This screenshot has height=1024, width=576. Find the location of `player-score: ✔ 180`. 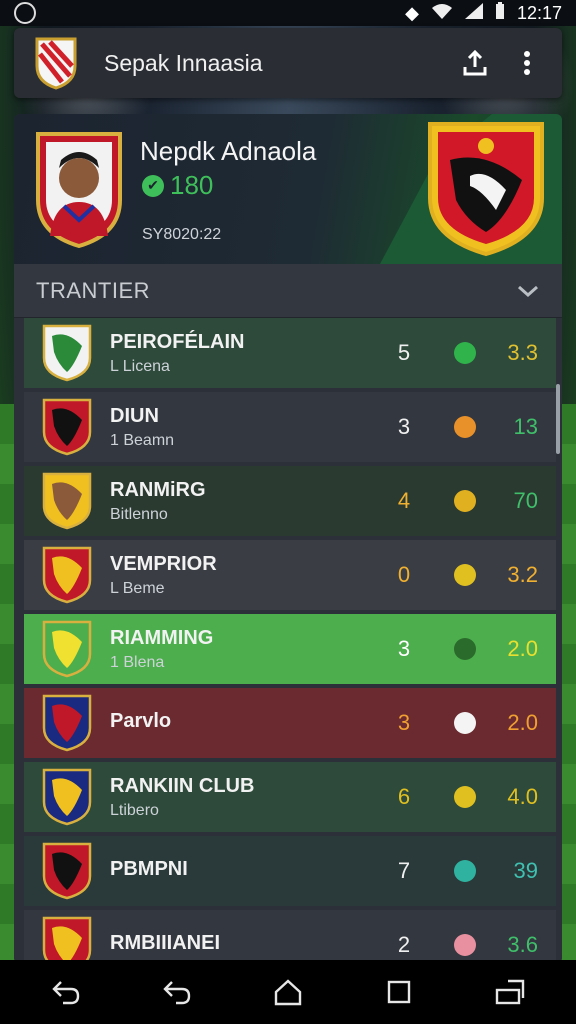

player-score: ✔ 180 is located at coordinates (177, 185).